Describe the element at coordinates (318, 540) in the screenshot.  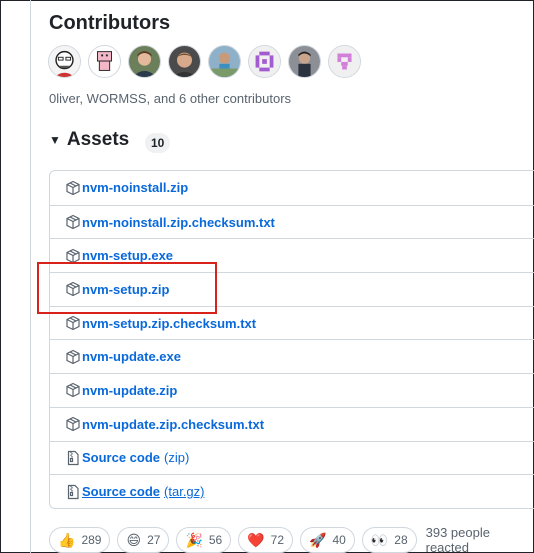
I see `rocket-icon: 🚀` at that location.